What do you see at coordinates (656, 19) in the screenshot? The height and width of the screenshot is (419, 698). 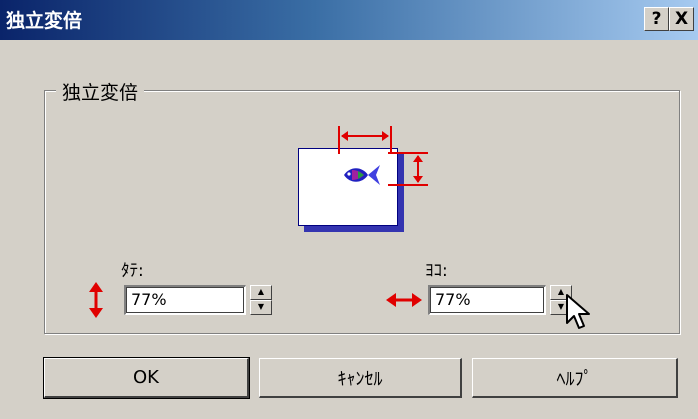 I see `help-title-button: ?` at bounding box center [656, 19].